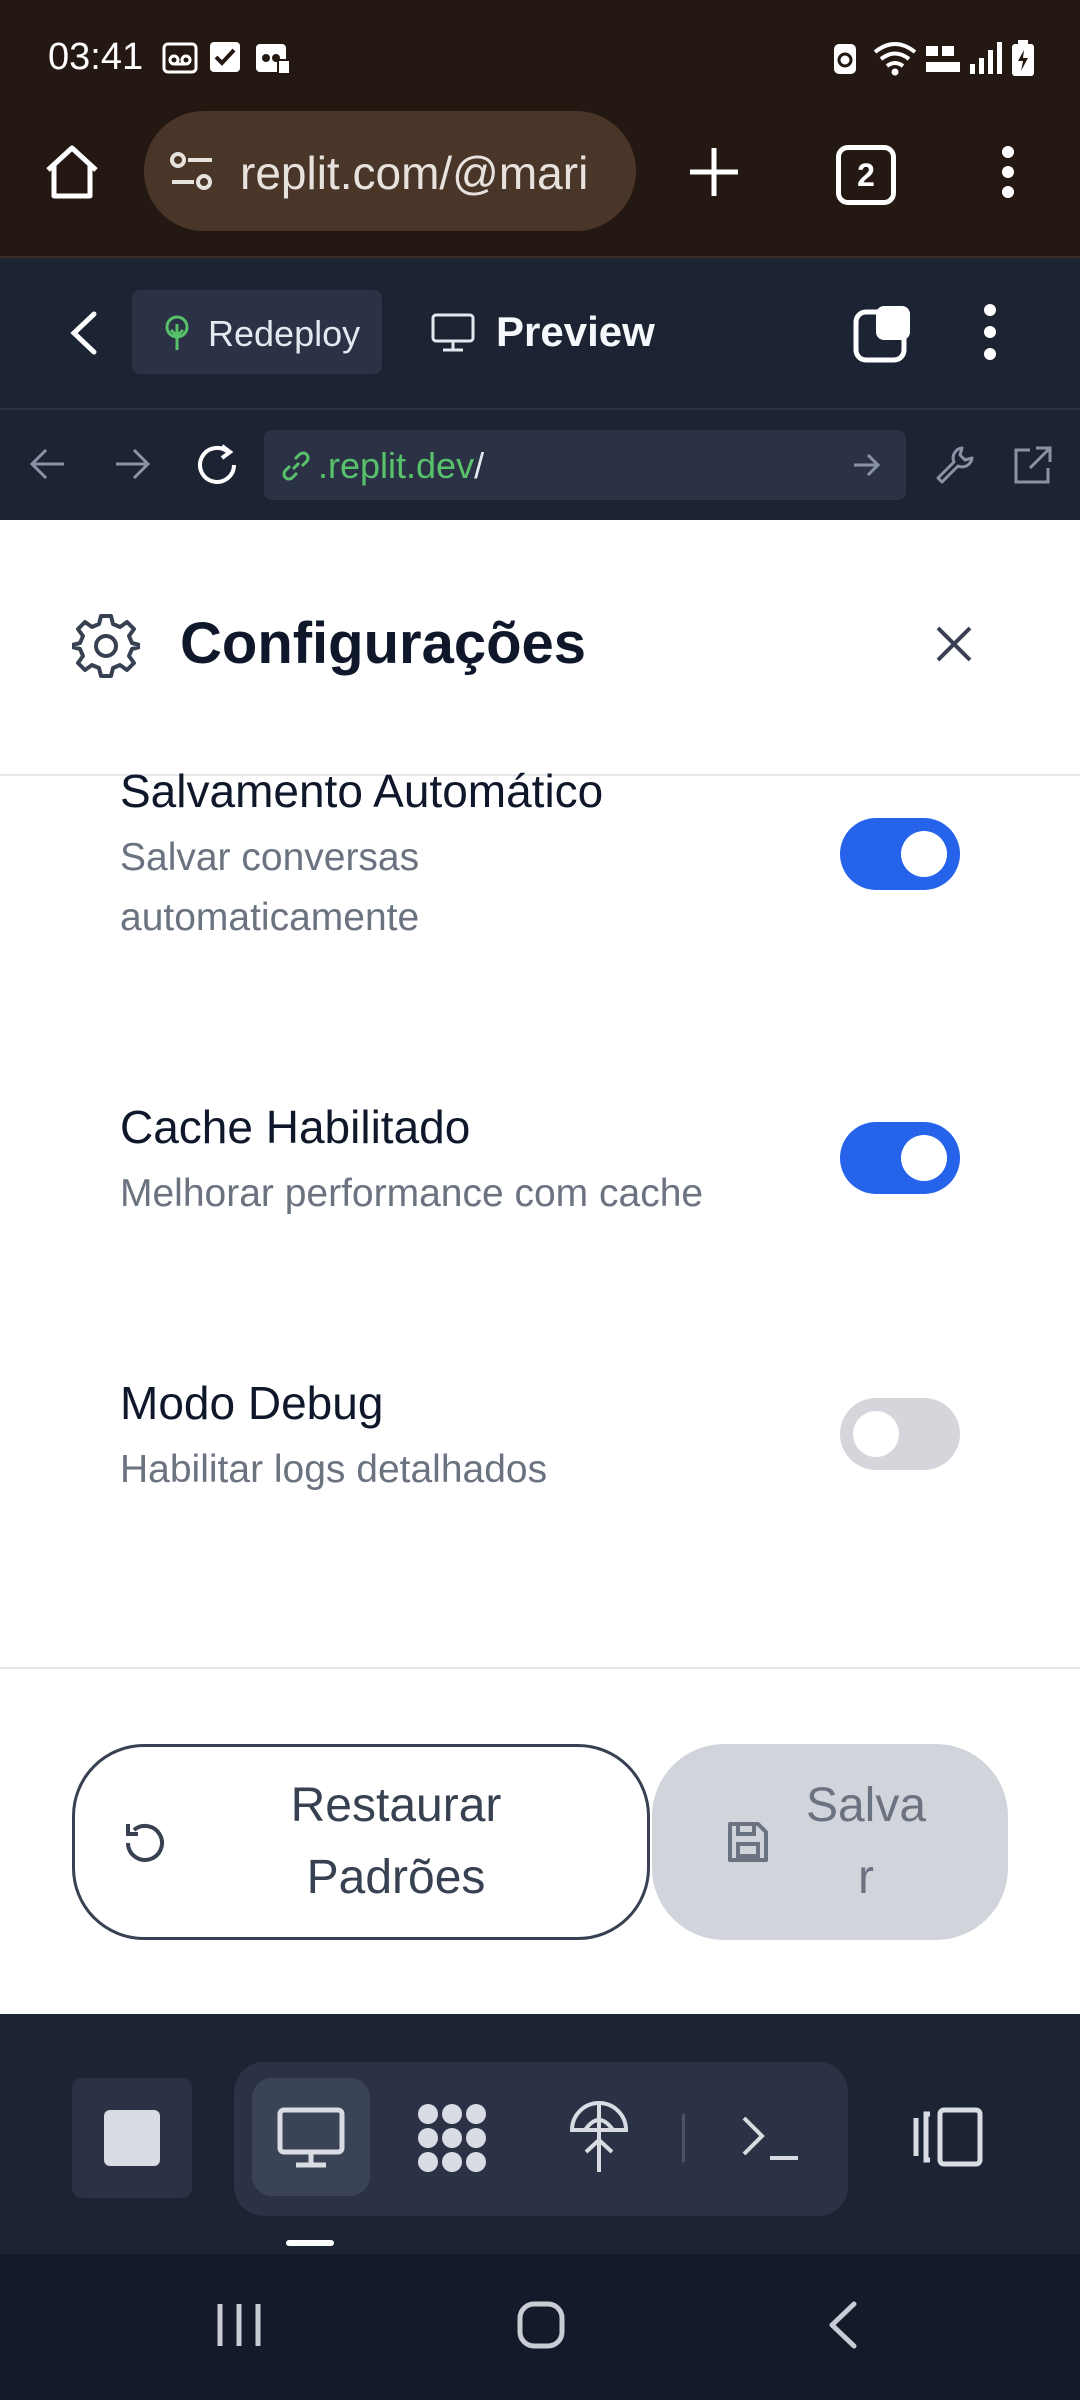  Describe the element at coordinates (883, 333) in the screenshot. I see `workspace-icon` at that location.